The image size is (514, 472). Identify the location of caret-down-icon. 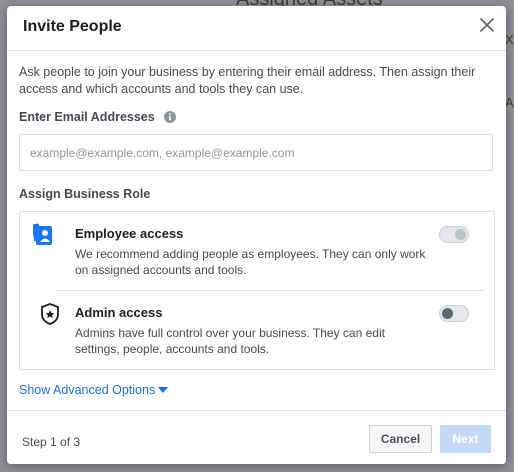
(163, 390).